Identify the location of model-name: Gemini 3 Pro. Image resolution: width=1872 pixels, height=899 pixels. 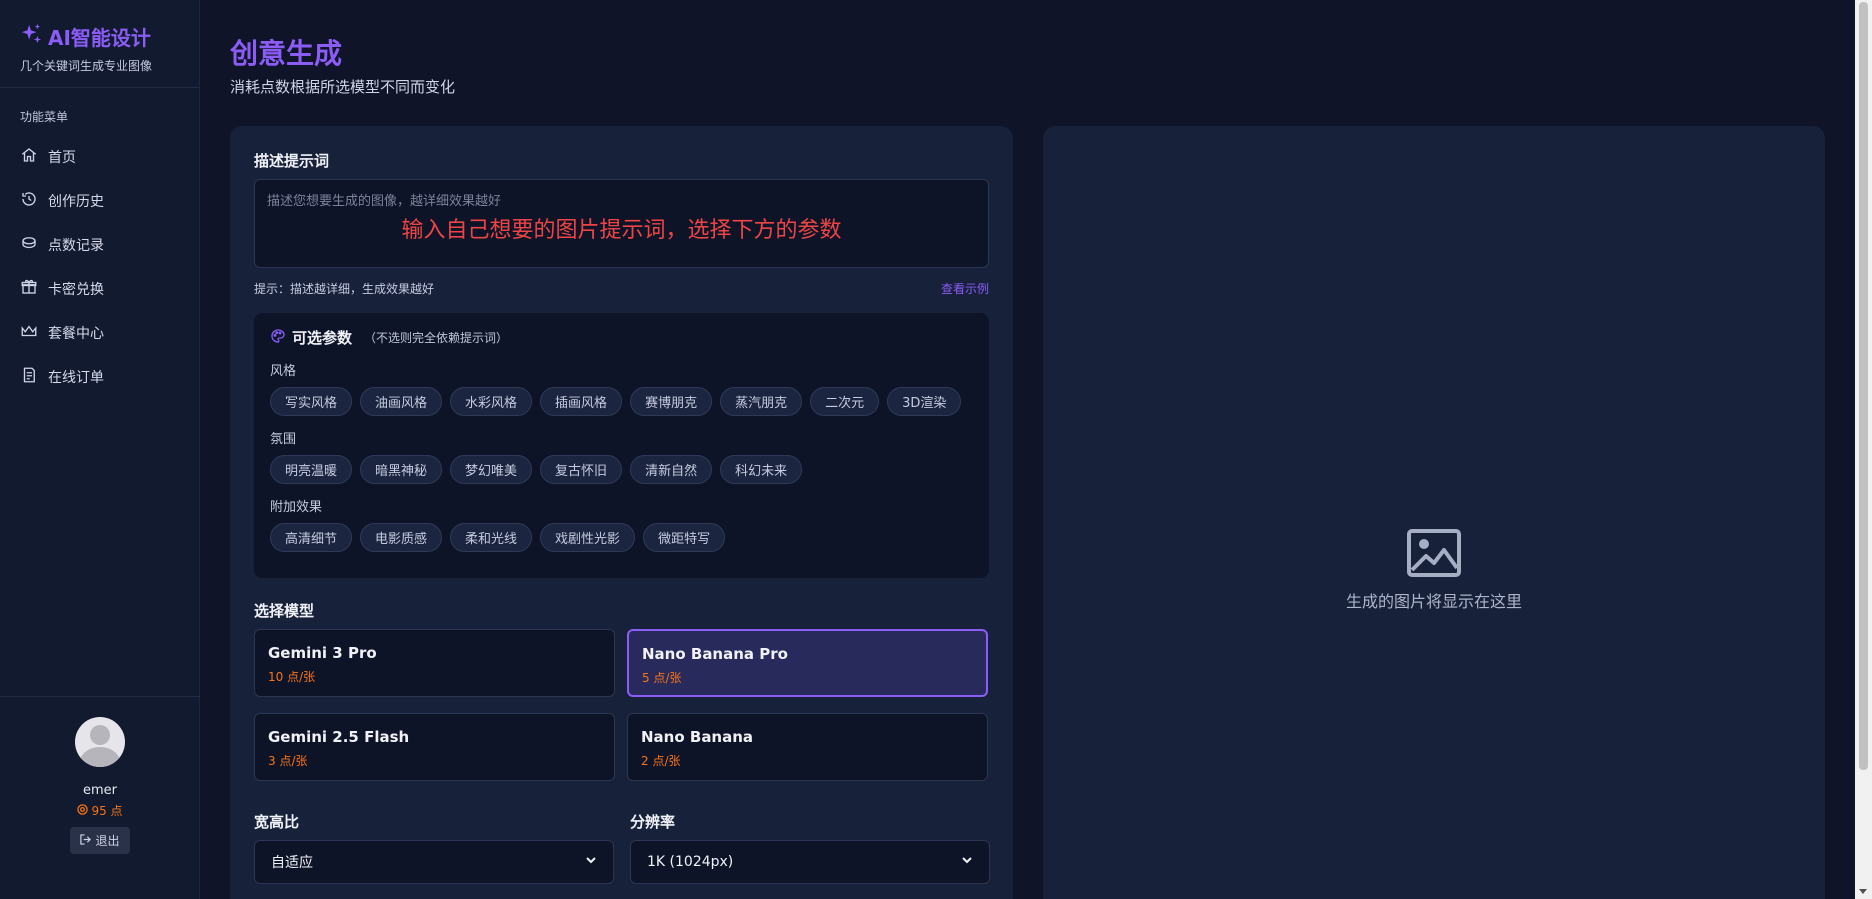
(322, 653).